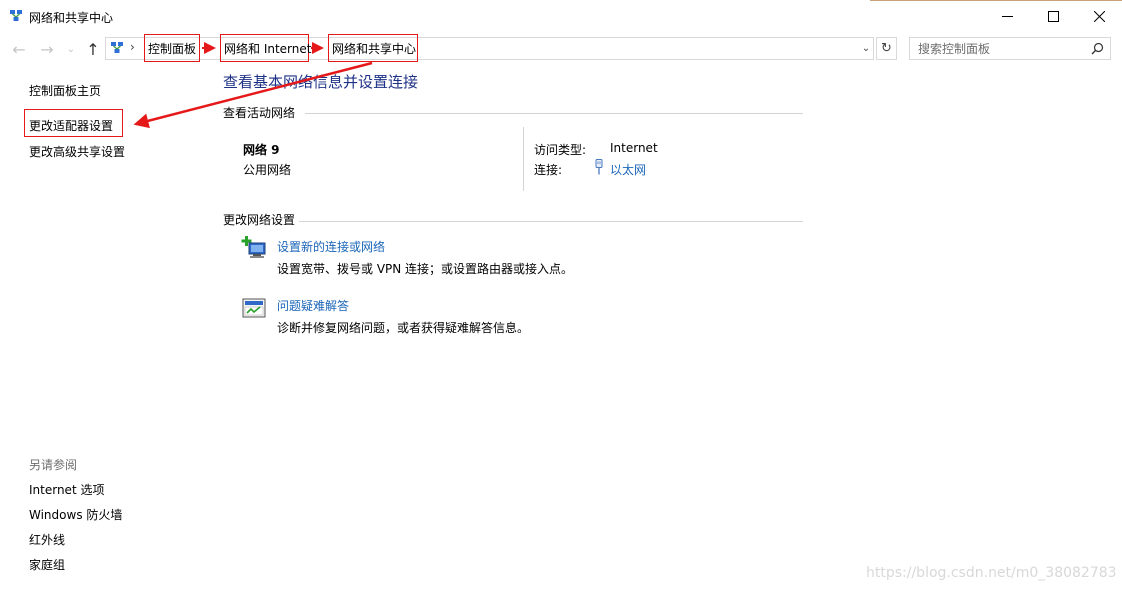 This screenshot has width=1122, height=592. I want to click on minimize-button, so click(1007, 16).